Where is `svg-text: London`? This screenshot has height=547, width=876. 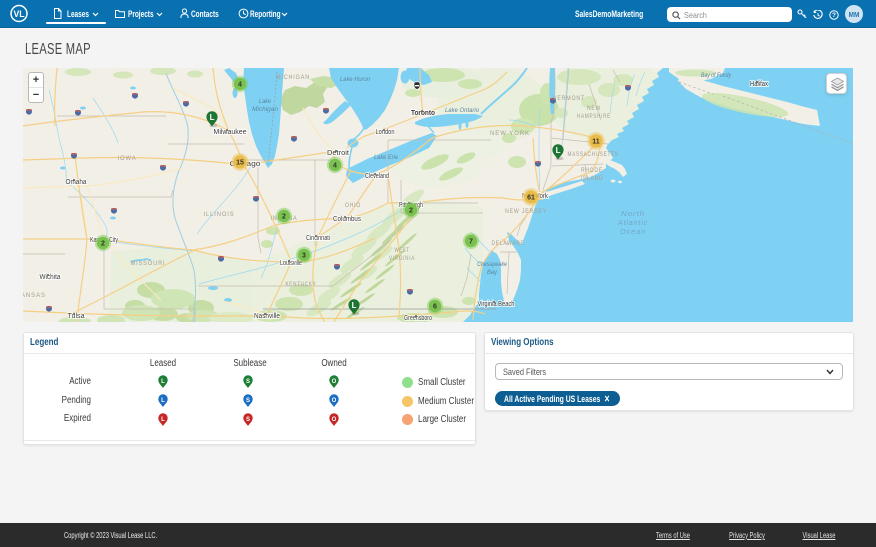 svg-text: London is located at coordinates (385, 132).